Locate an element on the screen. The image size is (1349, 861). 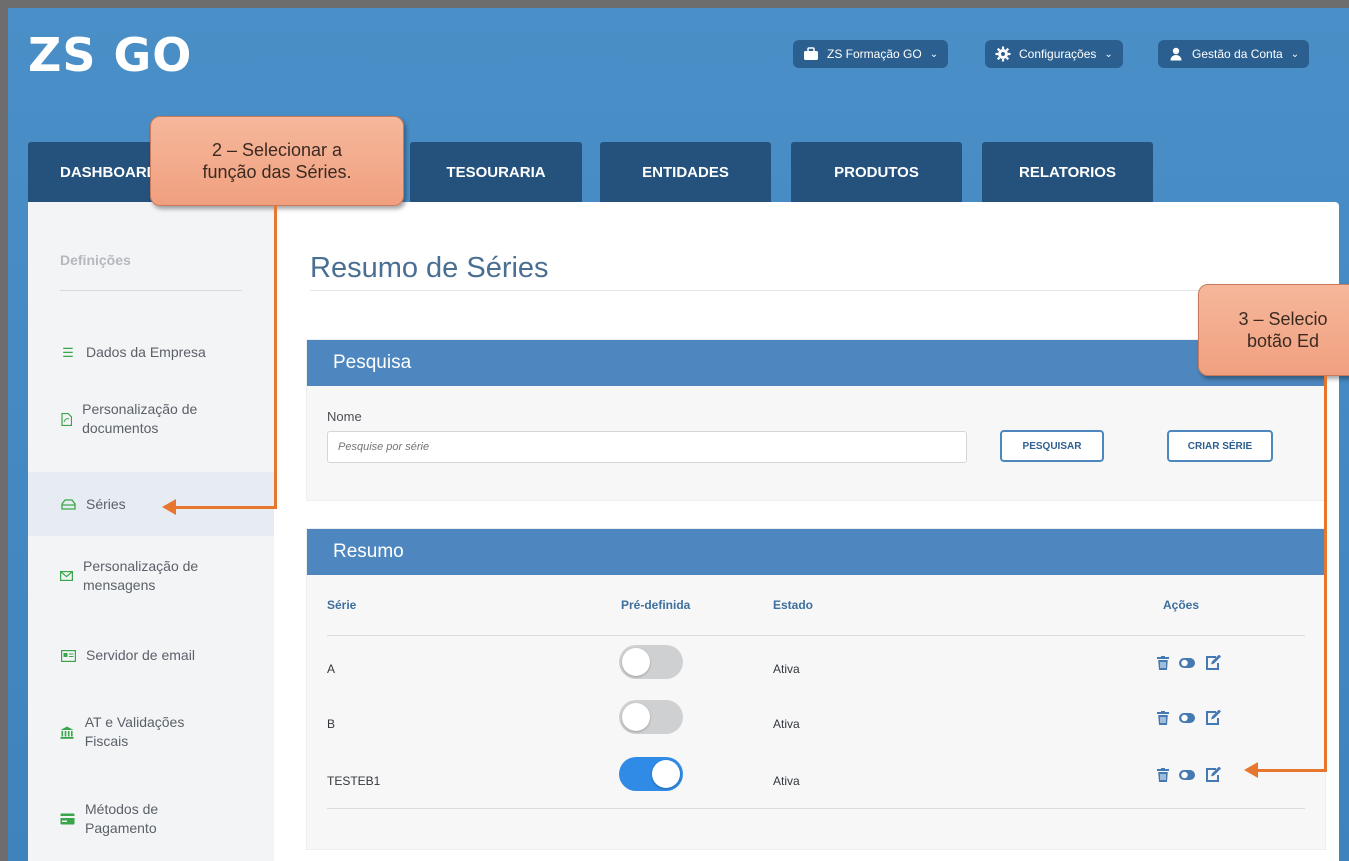
pdf-icon is located at coordinates (66, 419).